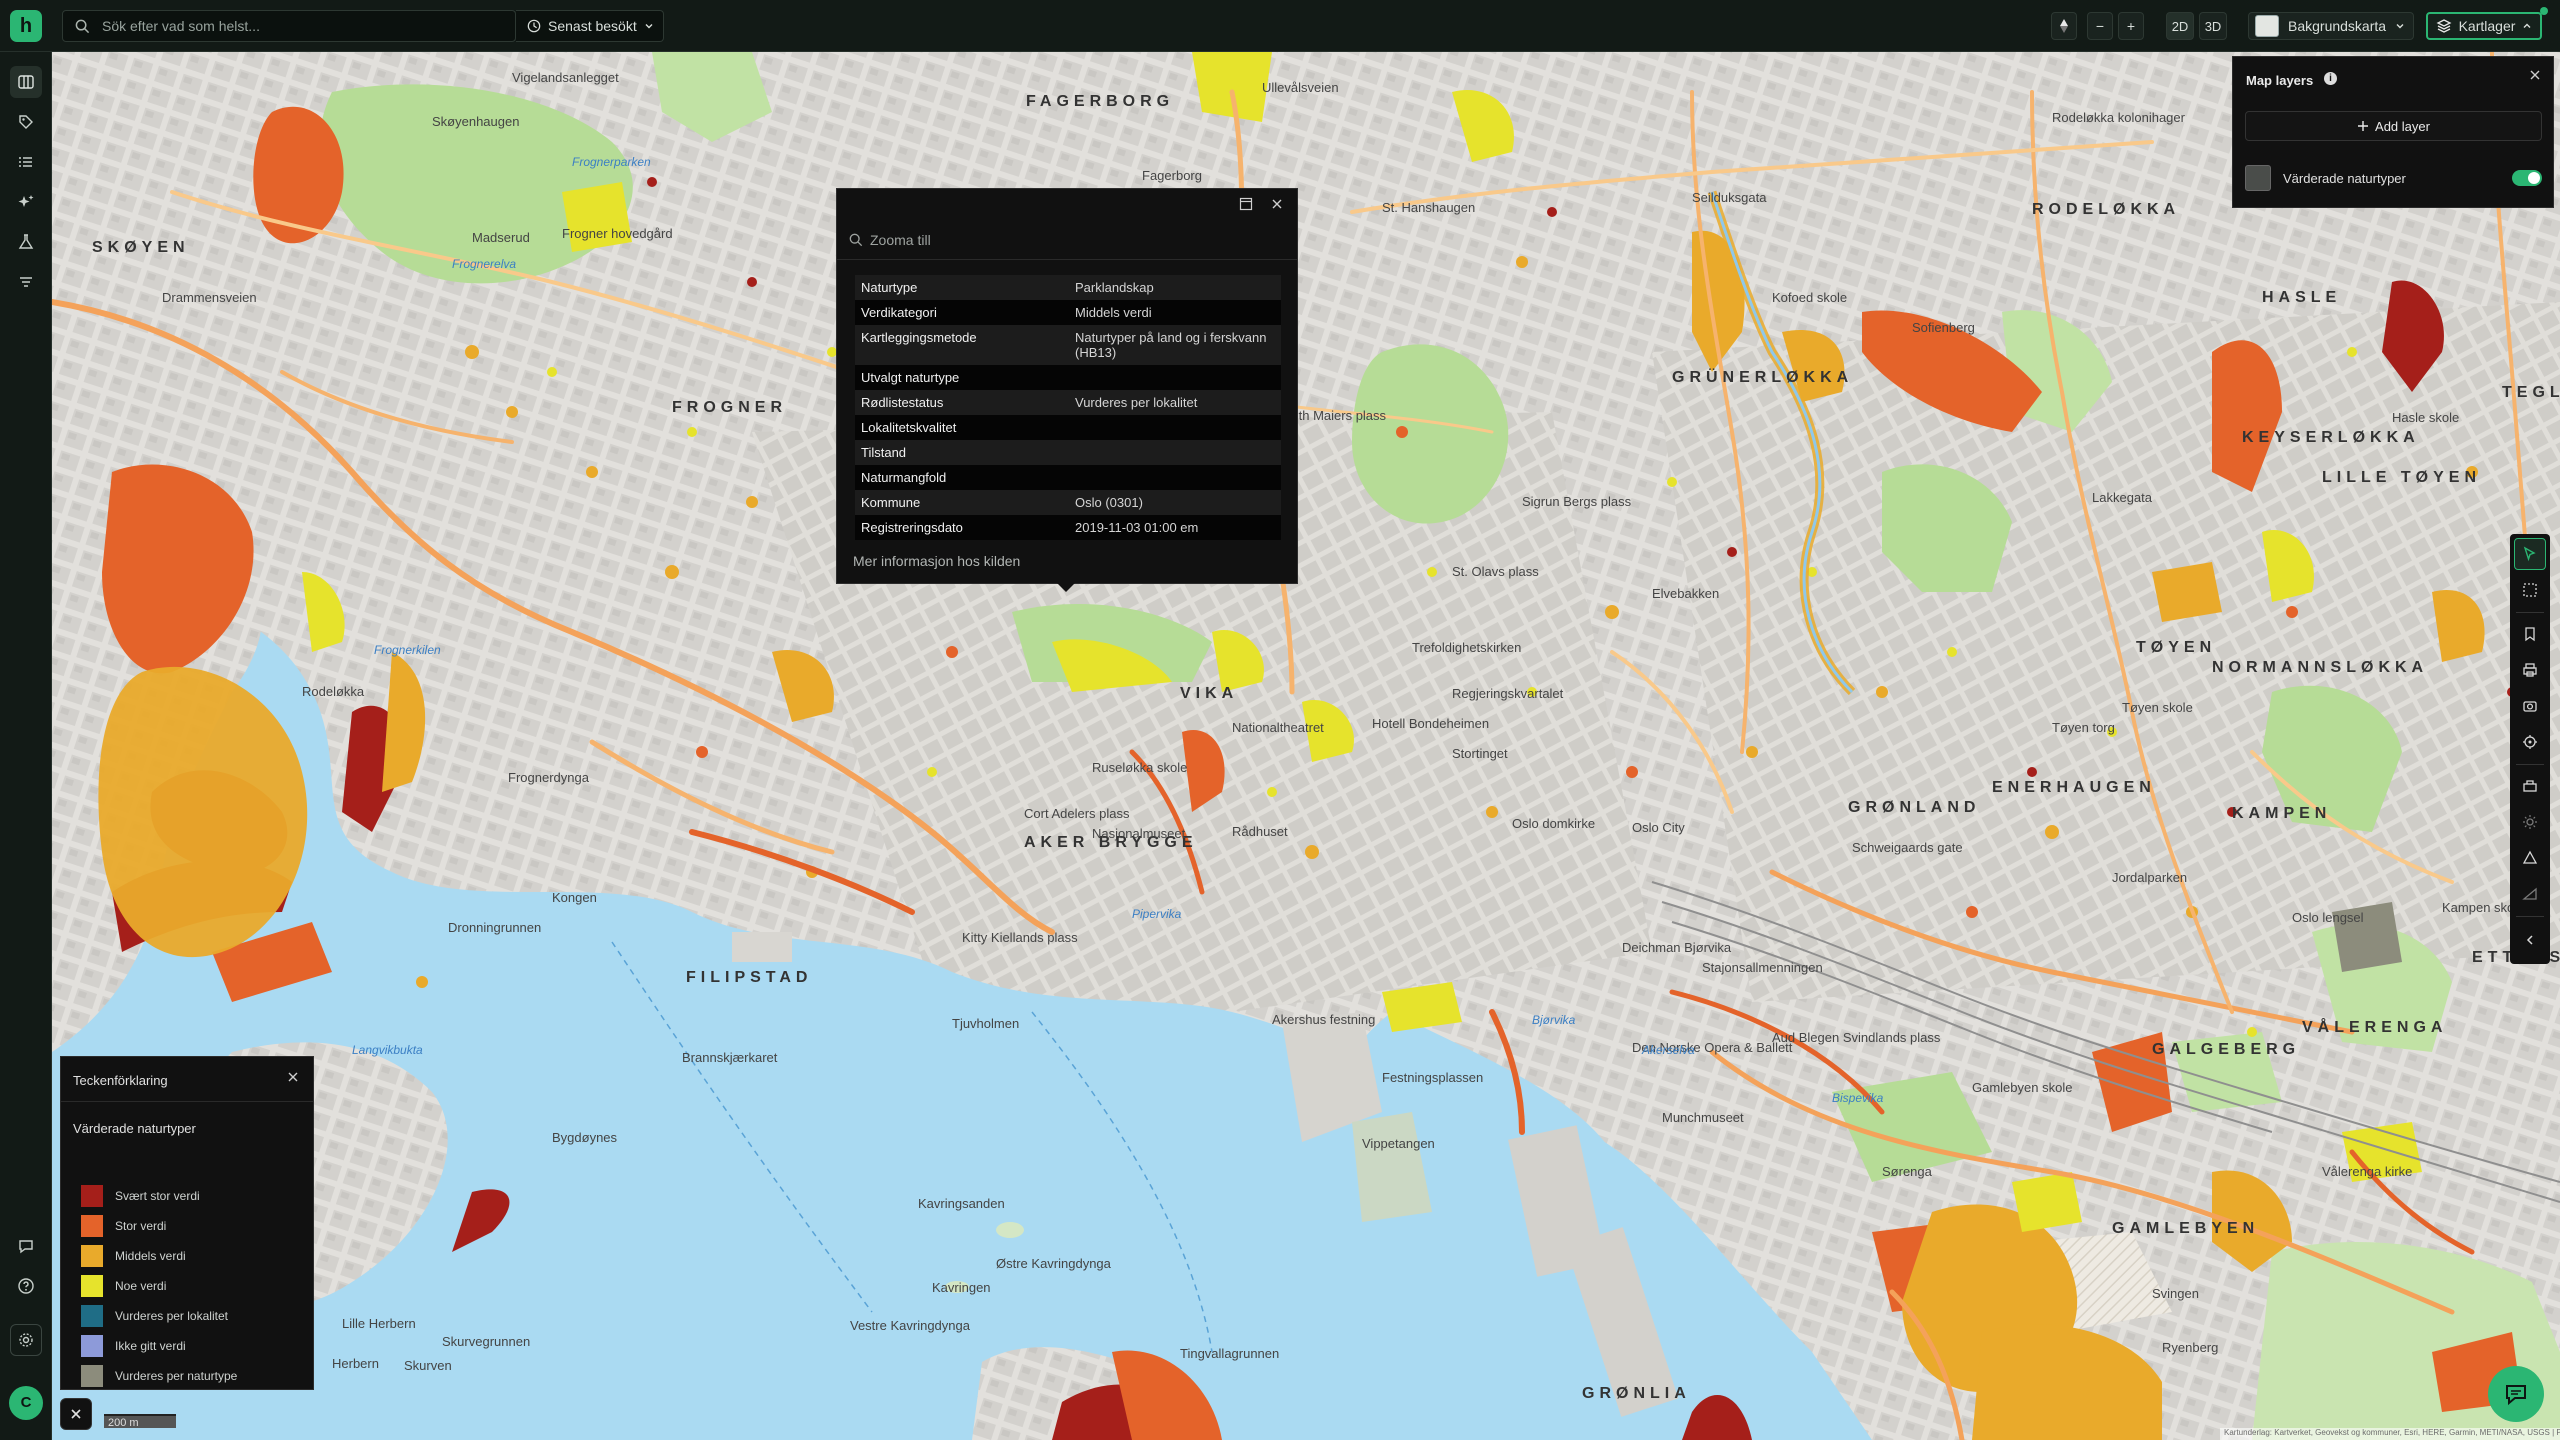 The image size is (2560, 1440). I want to click on svg-text: Rodeløkka kolonihager, so click(2119, 117).